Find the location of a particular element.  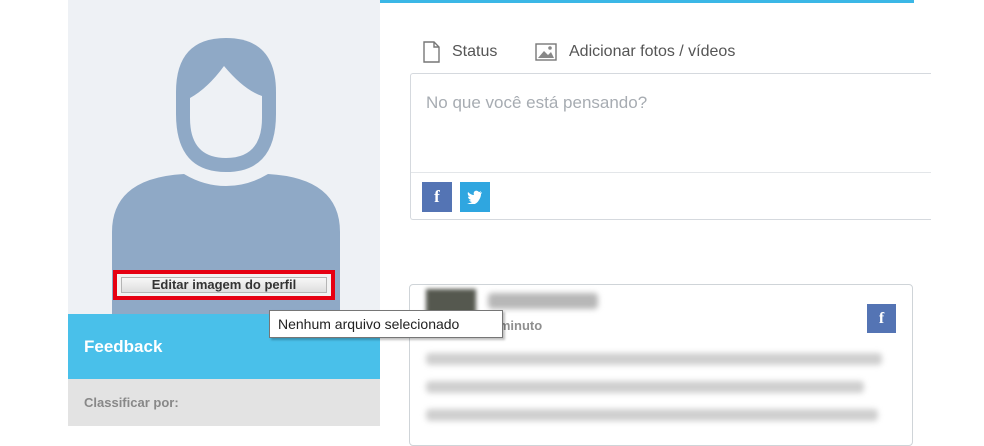

post-author-name is located at coordinates (543, 301).